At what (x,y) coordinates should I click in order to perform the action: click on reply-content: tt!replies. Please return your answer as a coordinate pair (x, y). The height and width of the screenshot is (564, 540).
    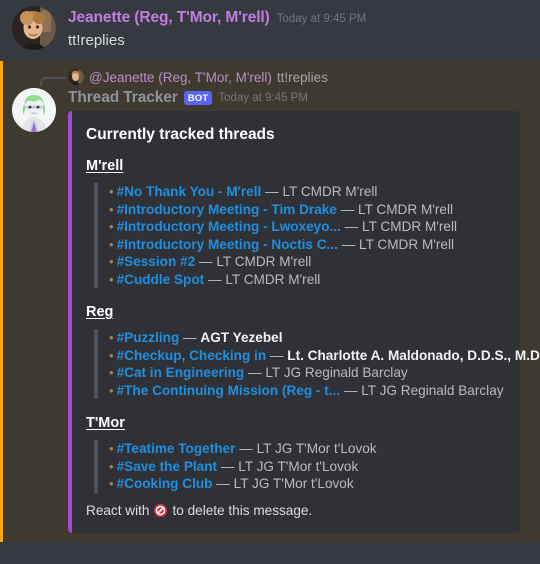
    Looking at the image, I should click on (302, 77).